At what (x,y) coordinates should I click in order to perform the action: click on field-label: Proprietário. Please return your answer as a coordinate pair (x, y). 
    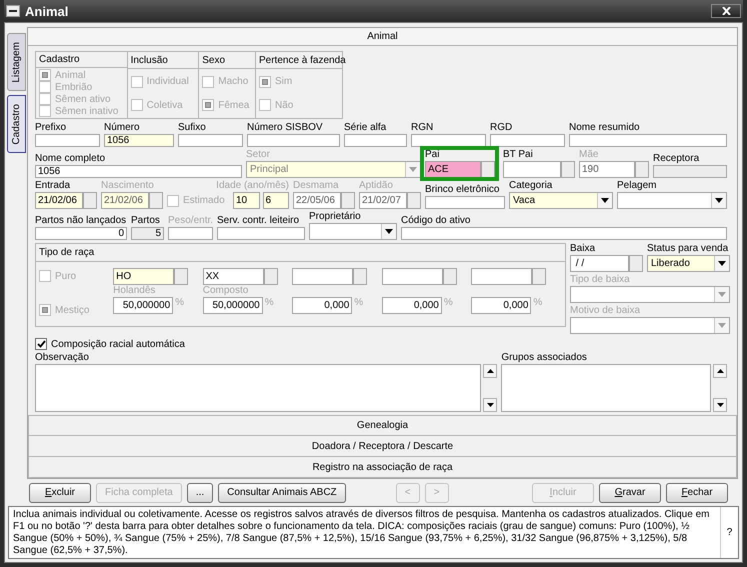
    Looking at the image, I should click on (335, 217).